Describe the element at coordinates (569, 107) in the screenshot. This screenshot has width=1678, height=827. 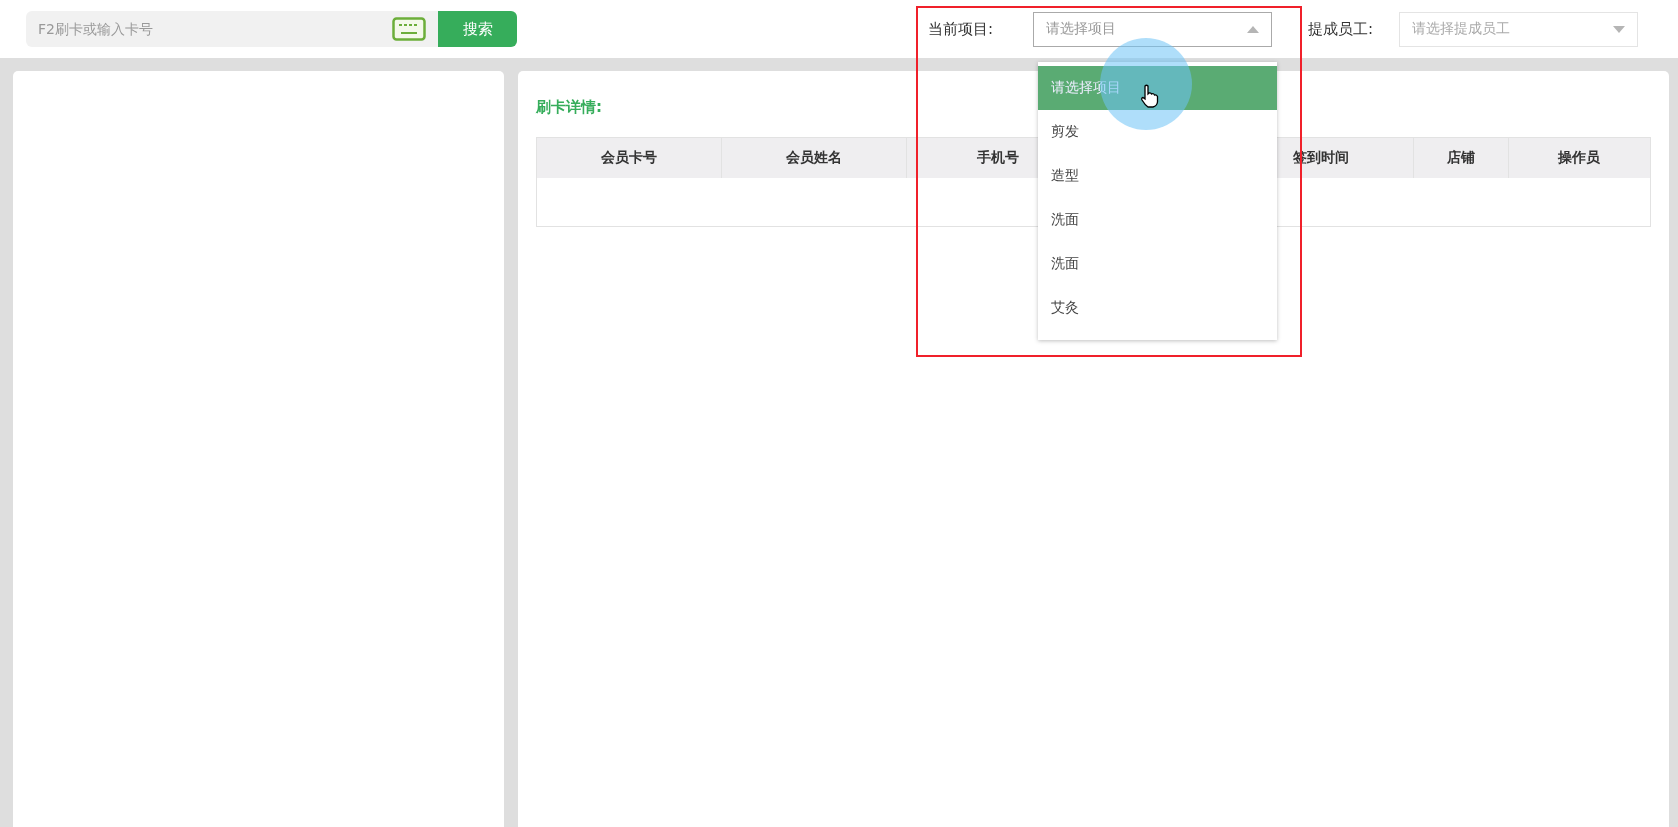
I see `details-title: 刷卡详情:` at that location.